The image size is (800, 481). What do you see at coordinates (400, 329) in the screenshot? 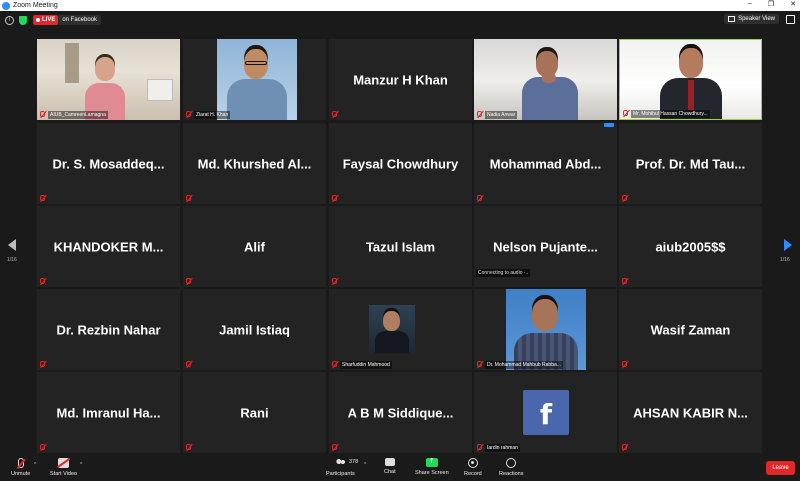
I see `participant-tile-sharfuddin: Sharfuddin Mahmood` at bounding box center [400, 329].